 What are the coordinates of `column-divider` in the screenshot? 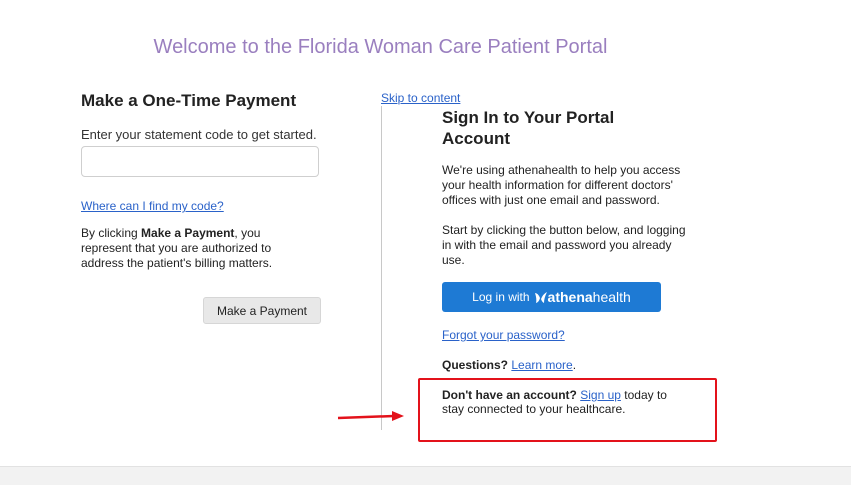 It's located at (381, 268).